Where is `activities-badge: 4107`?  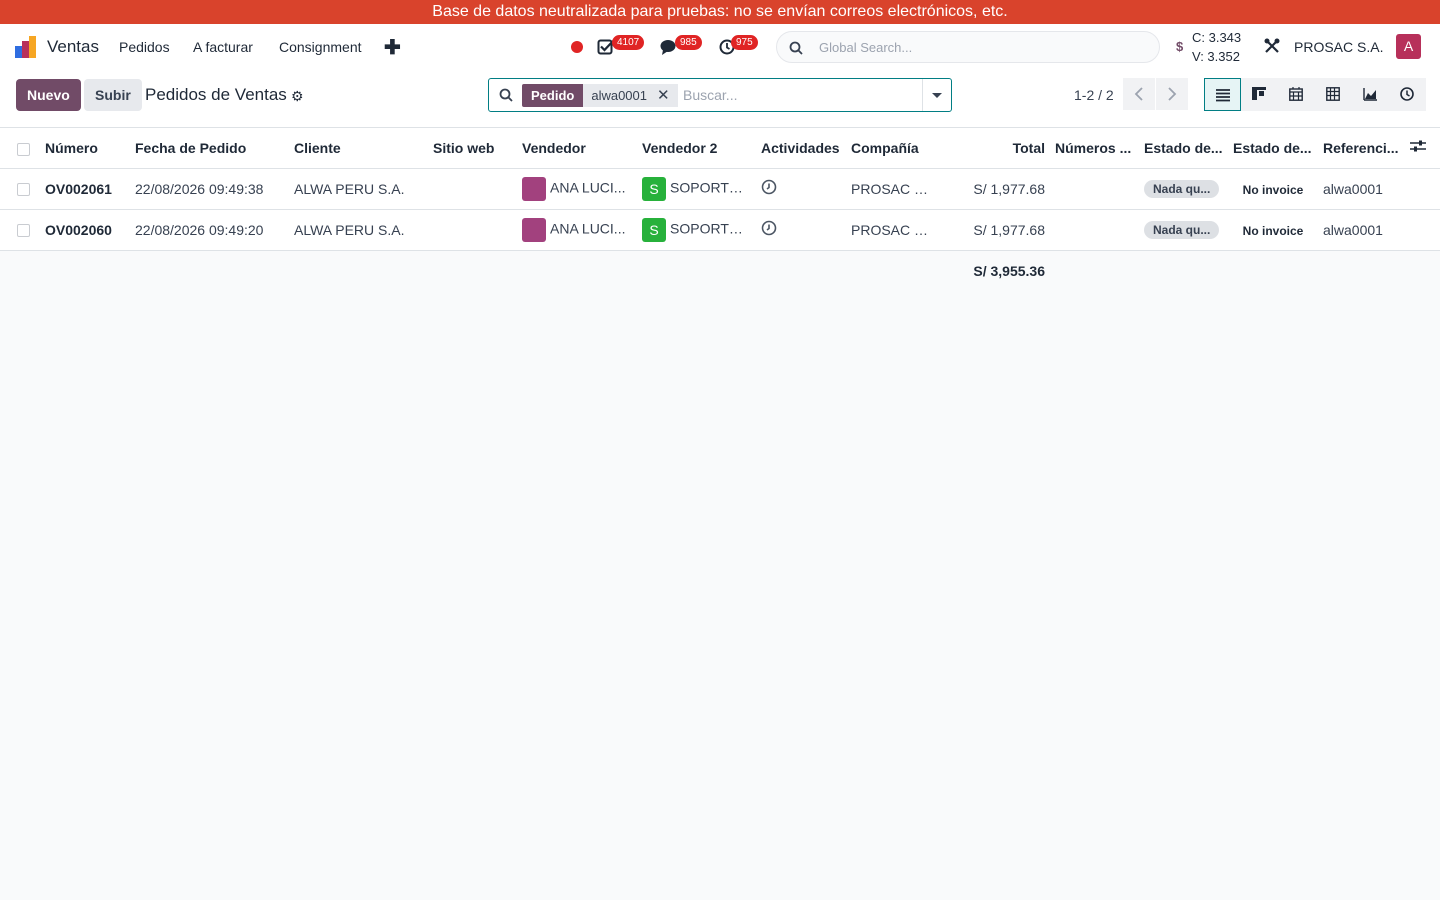
activities-badge: 4107 is located at coordinates (628, 42).